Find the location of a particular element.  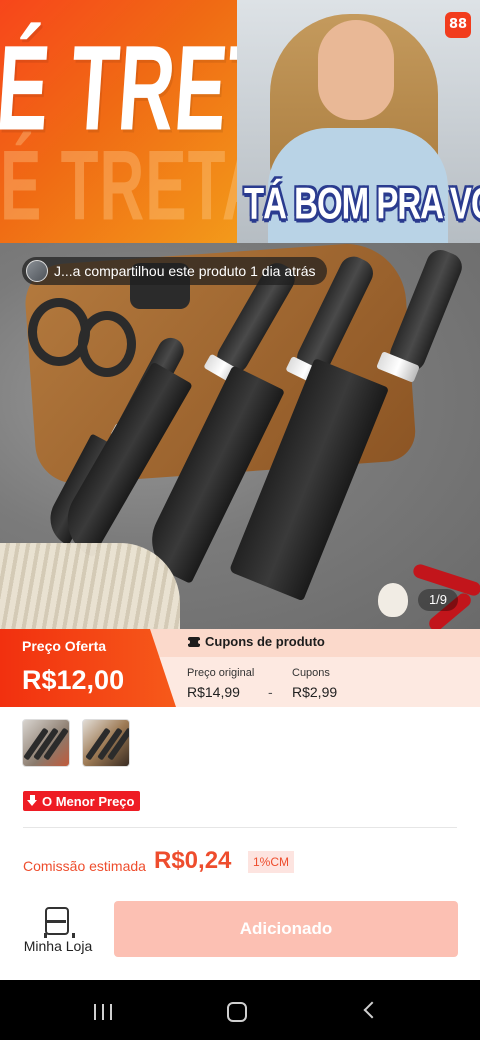

back-icon is located at coordinates (372, 1010).